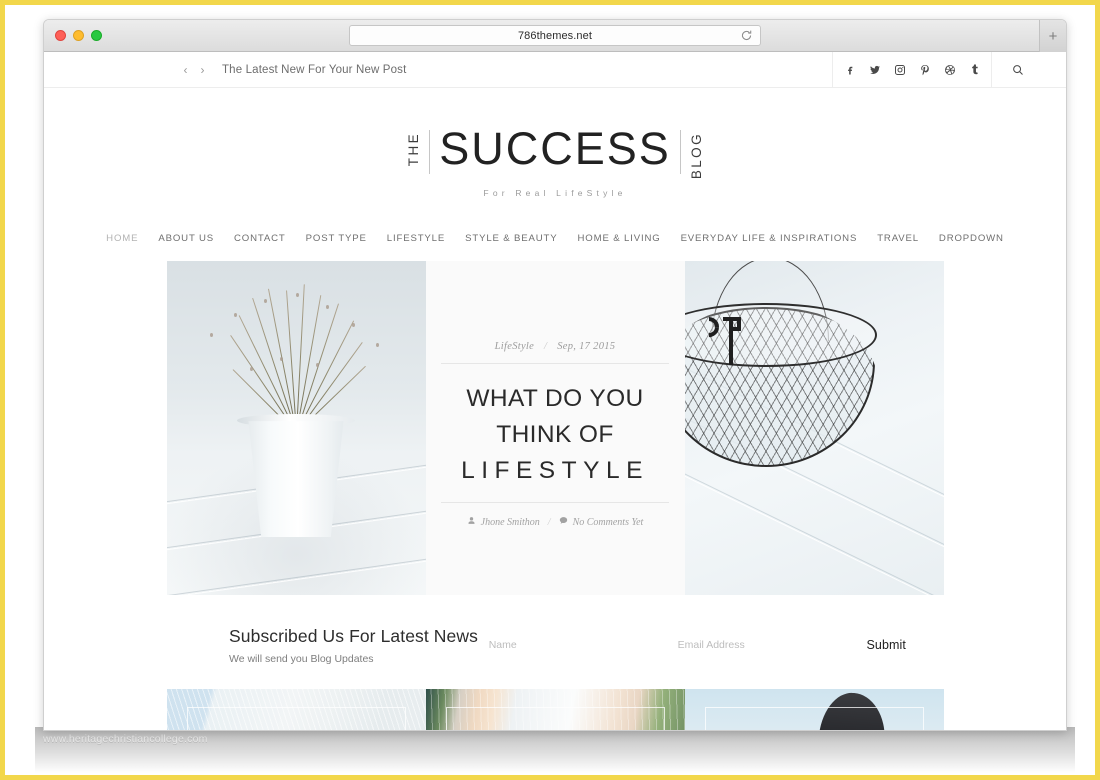  Describe the element at coordinates (949, 70) in the screenshot. I see `dribbble-icon` at that location.